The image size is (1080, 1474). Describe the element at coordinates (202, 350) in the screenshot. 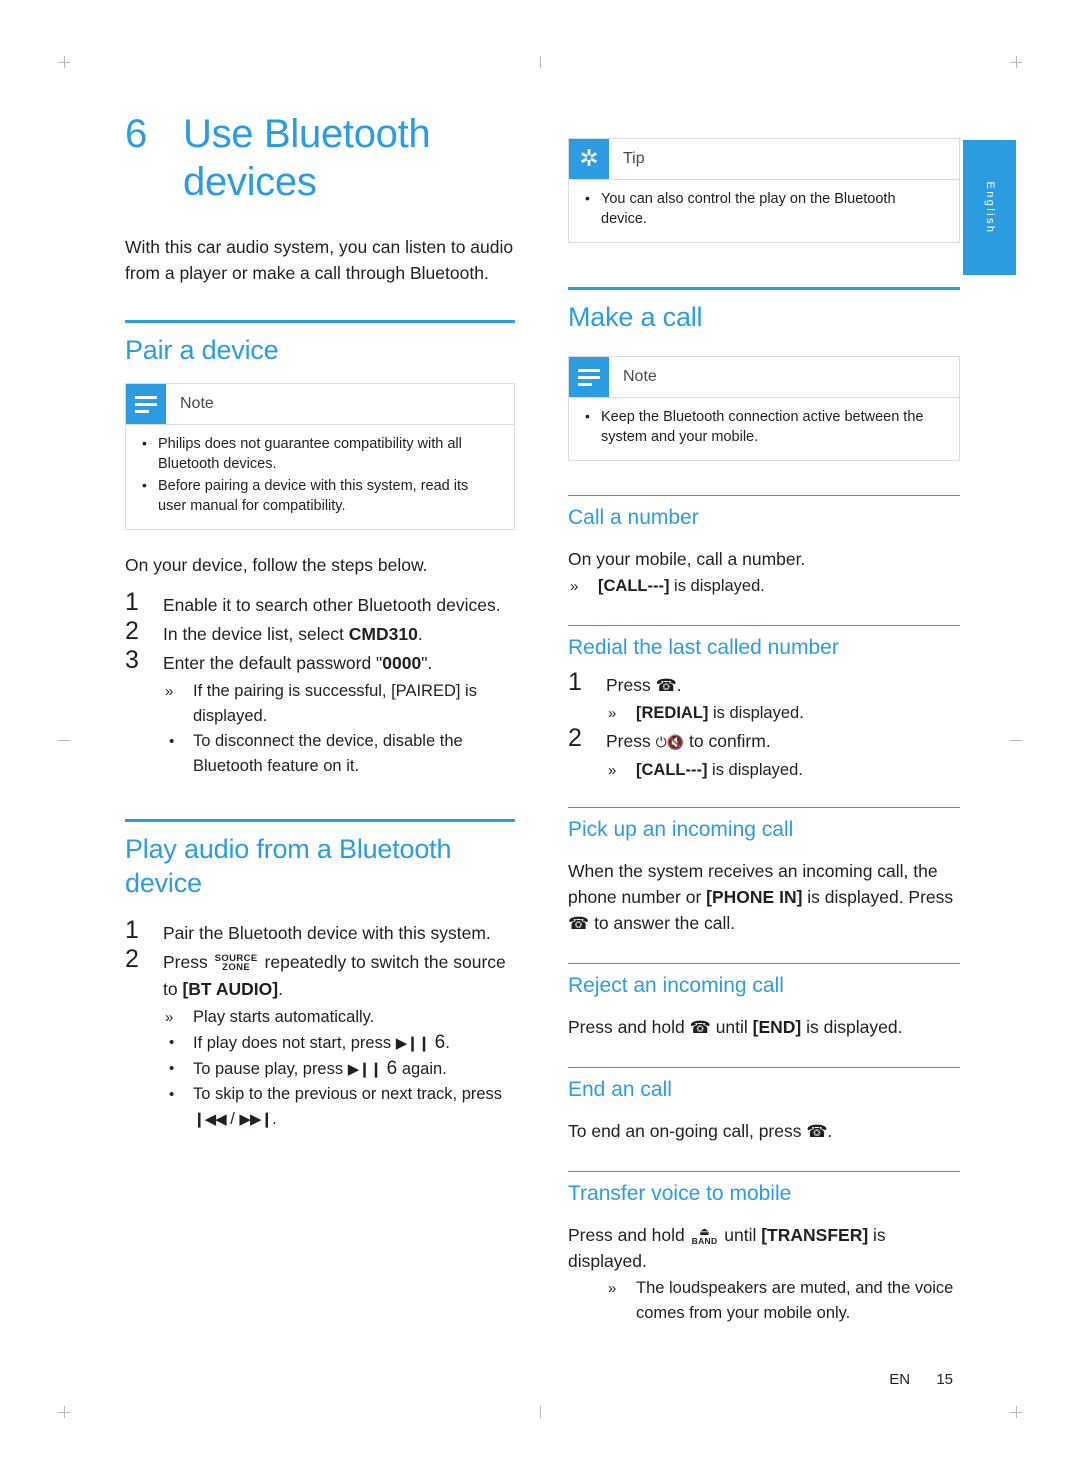

I see `section-pair-a-device-heading: Pair a device` at that location.